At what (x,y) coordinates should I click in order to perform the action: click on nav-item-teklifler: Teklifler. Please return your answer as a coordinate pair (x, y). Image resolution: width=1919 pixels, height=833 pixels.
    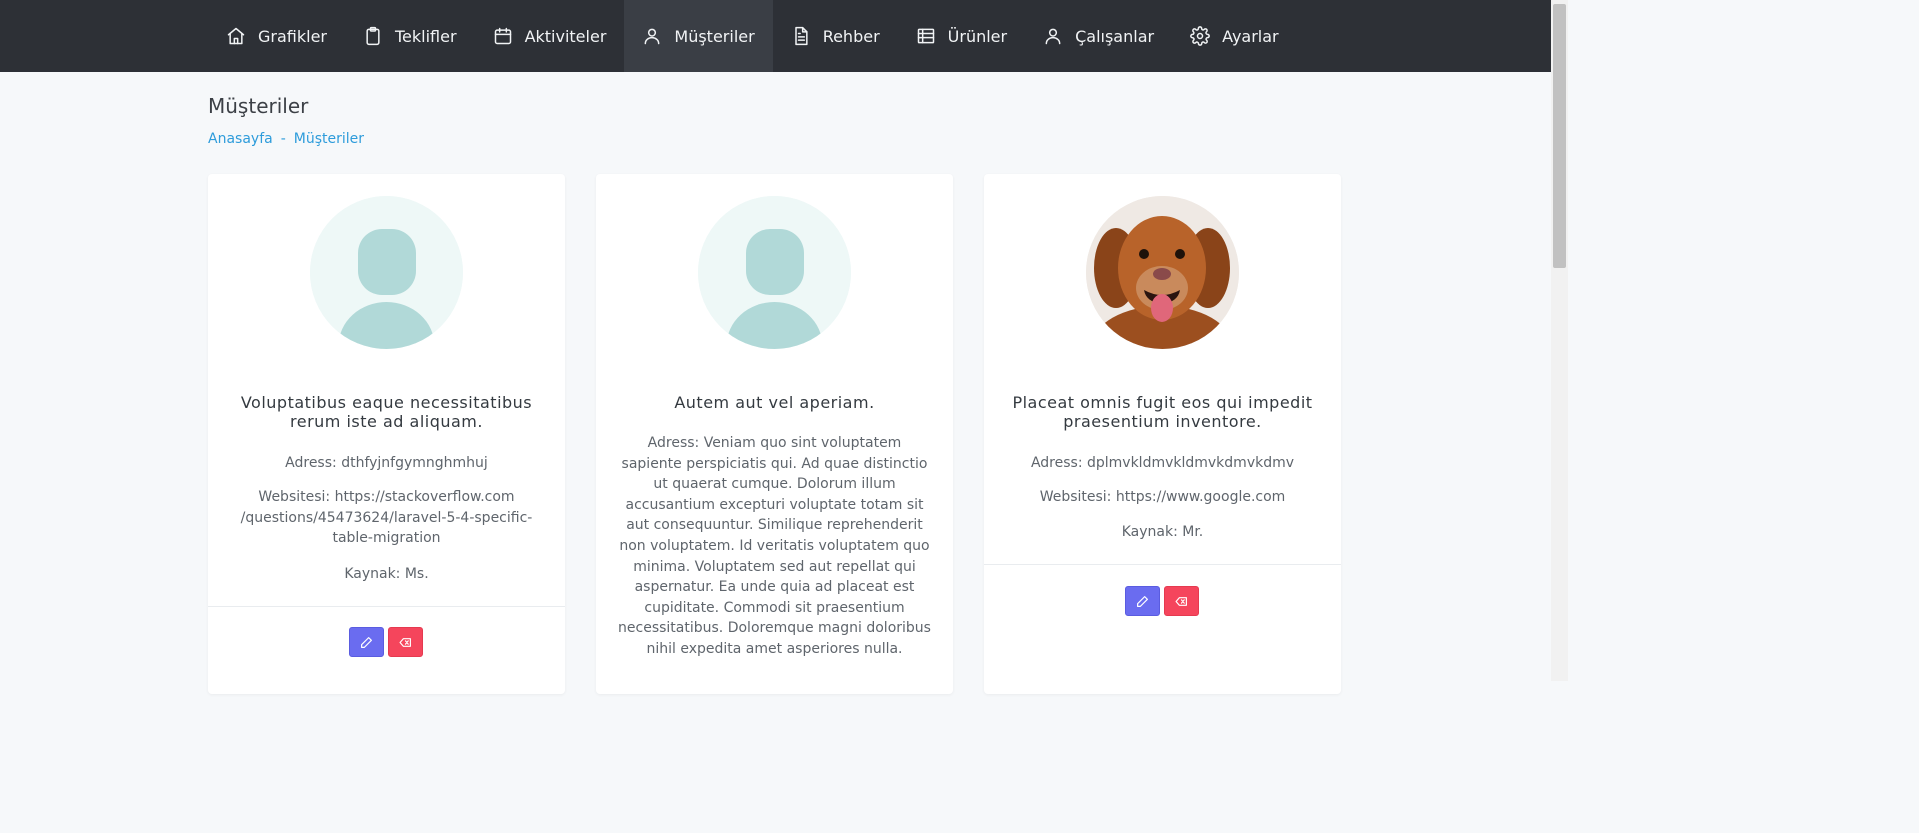
    Looking at the image, I should click on (410, 36).